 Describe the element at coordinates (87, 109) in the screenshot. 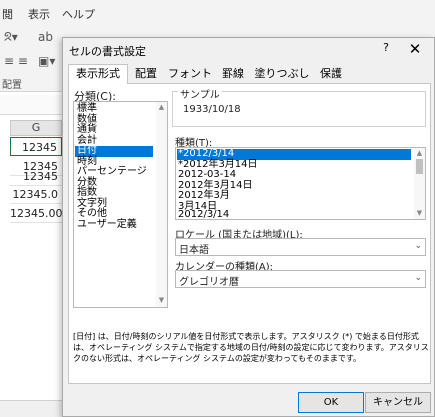

I see `category-item: 標準` at that location.